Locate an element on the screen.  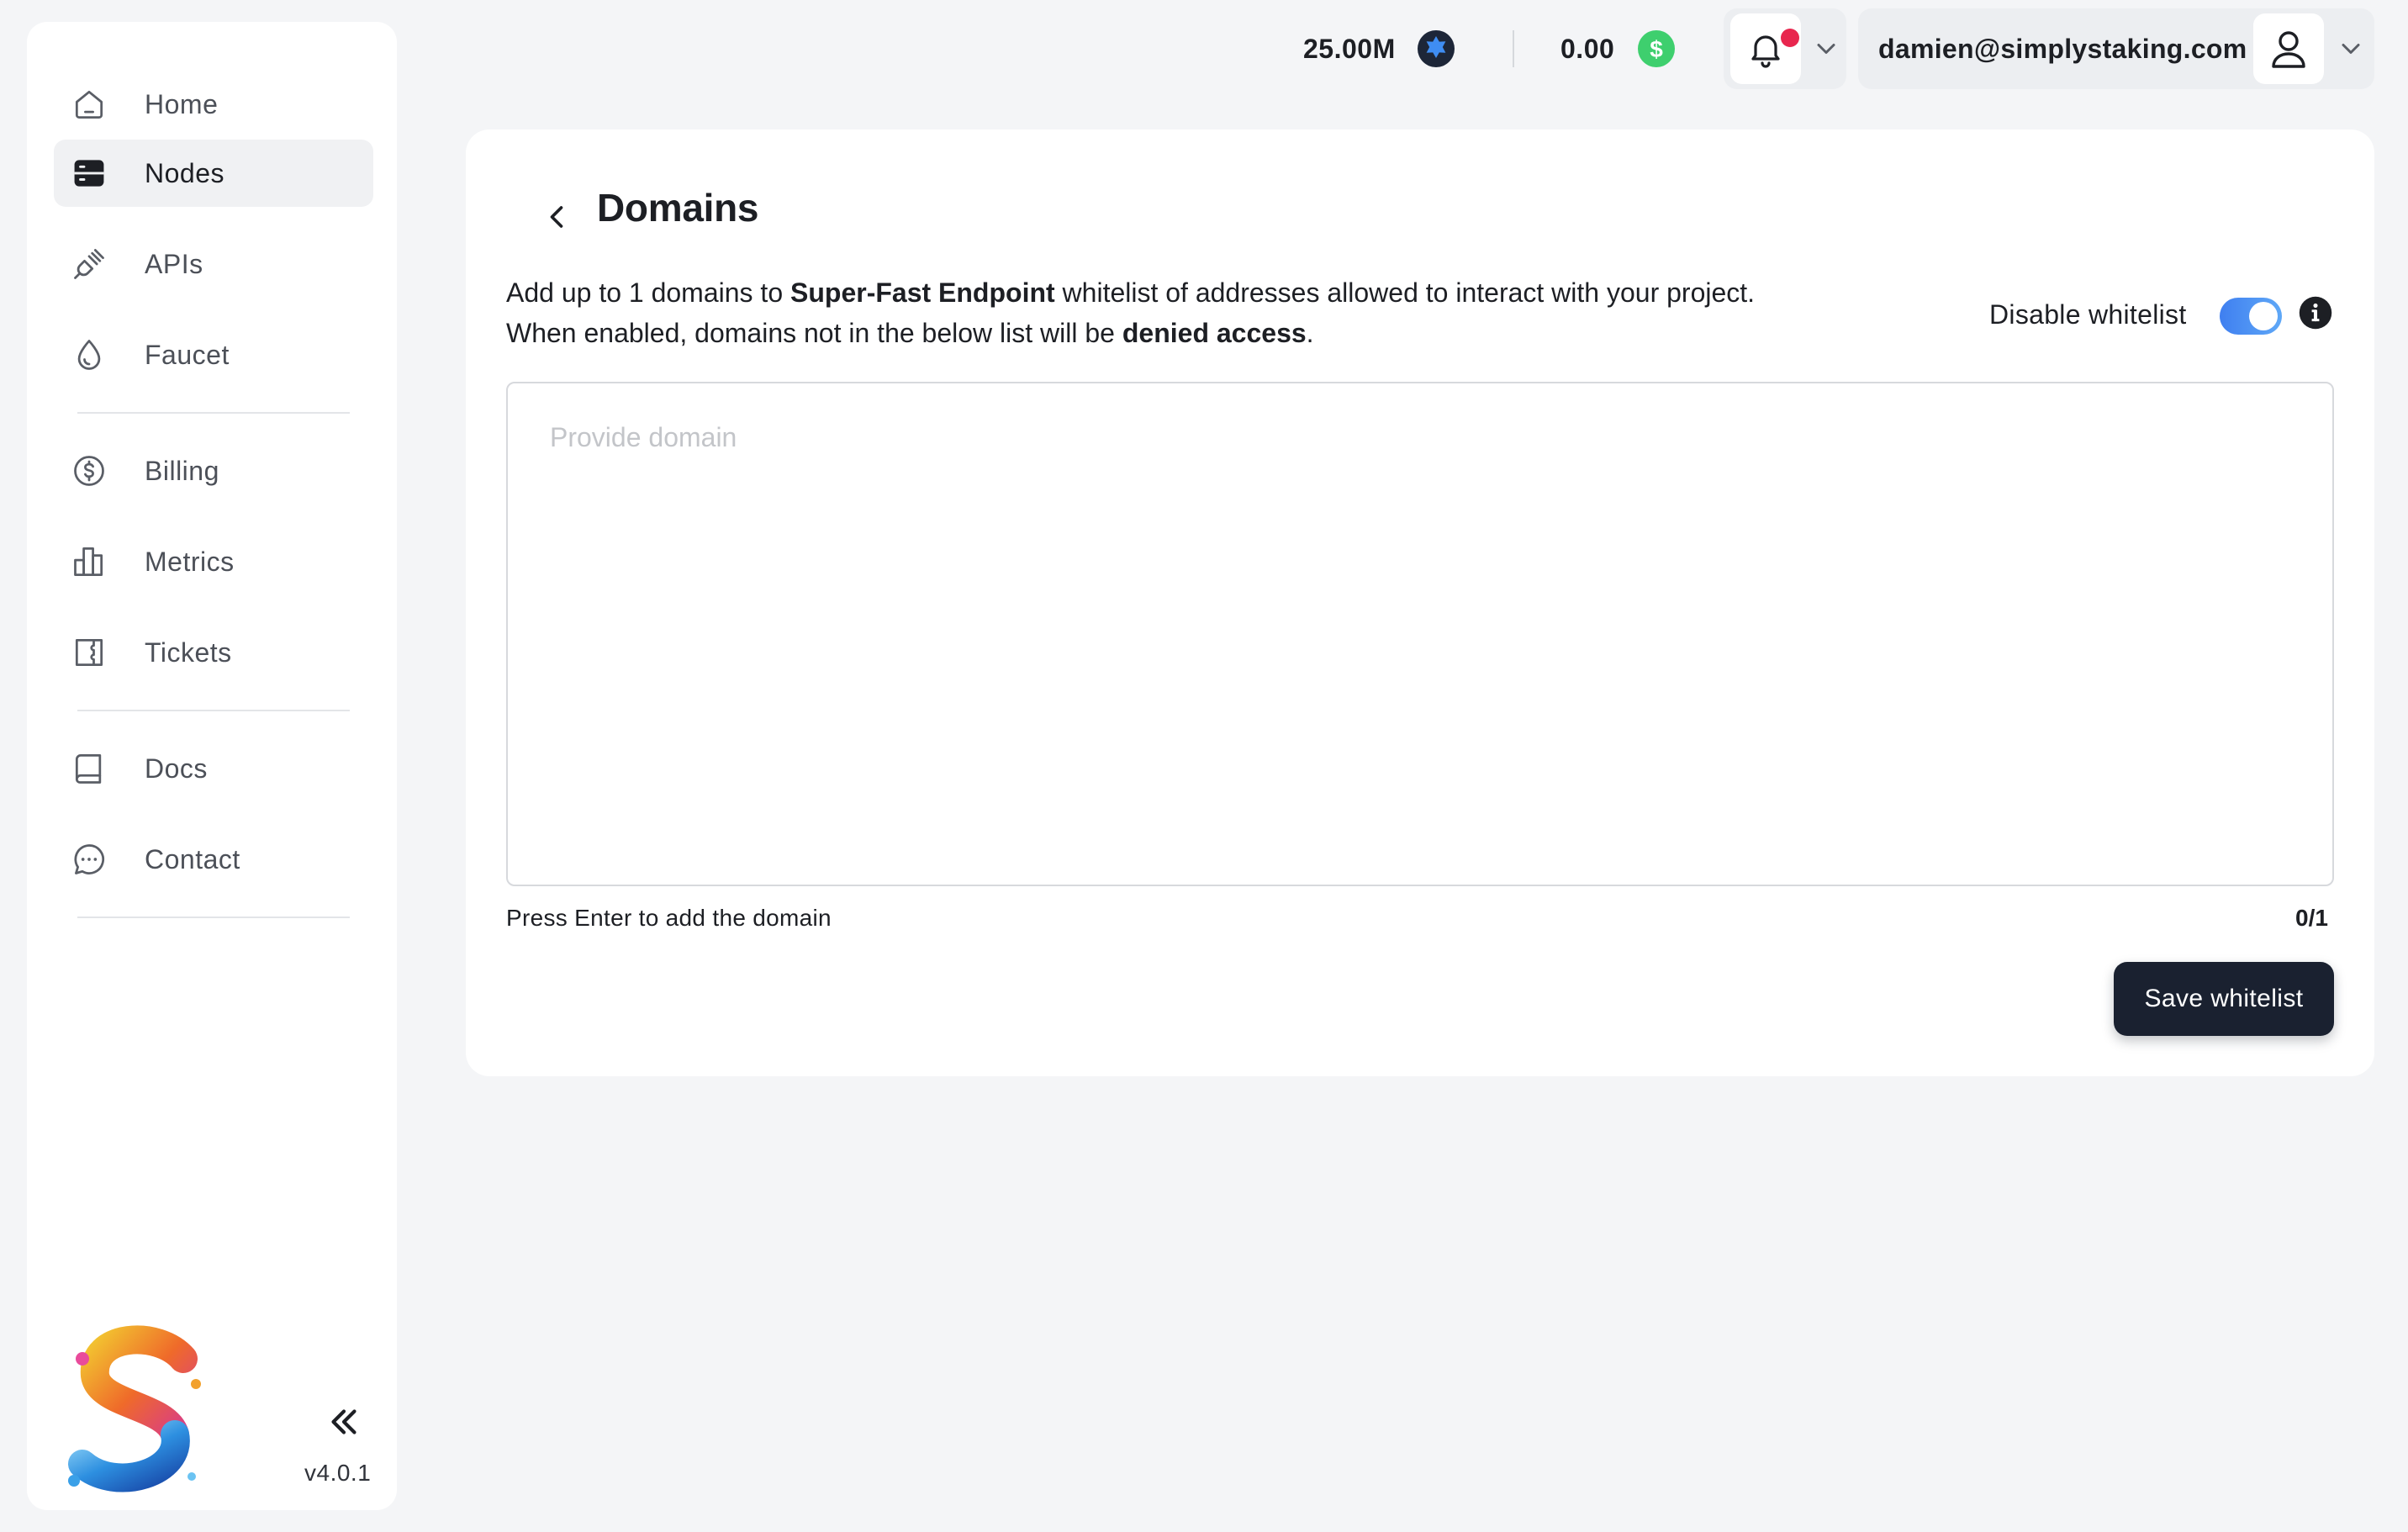
toggle-knob is located at coordinates (2264, 316).